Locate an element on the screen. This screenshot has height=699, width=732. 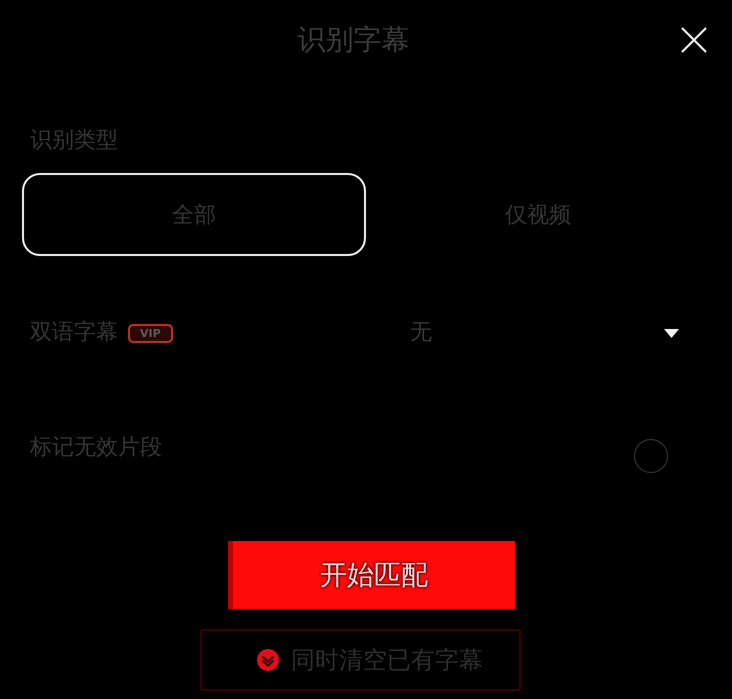
checked-icon is located at coordinates (268, 660).